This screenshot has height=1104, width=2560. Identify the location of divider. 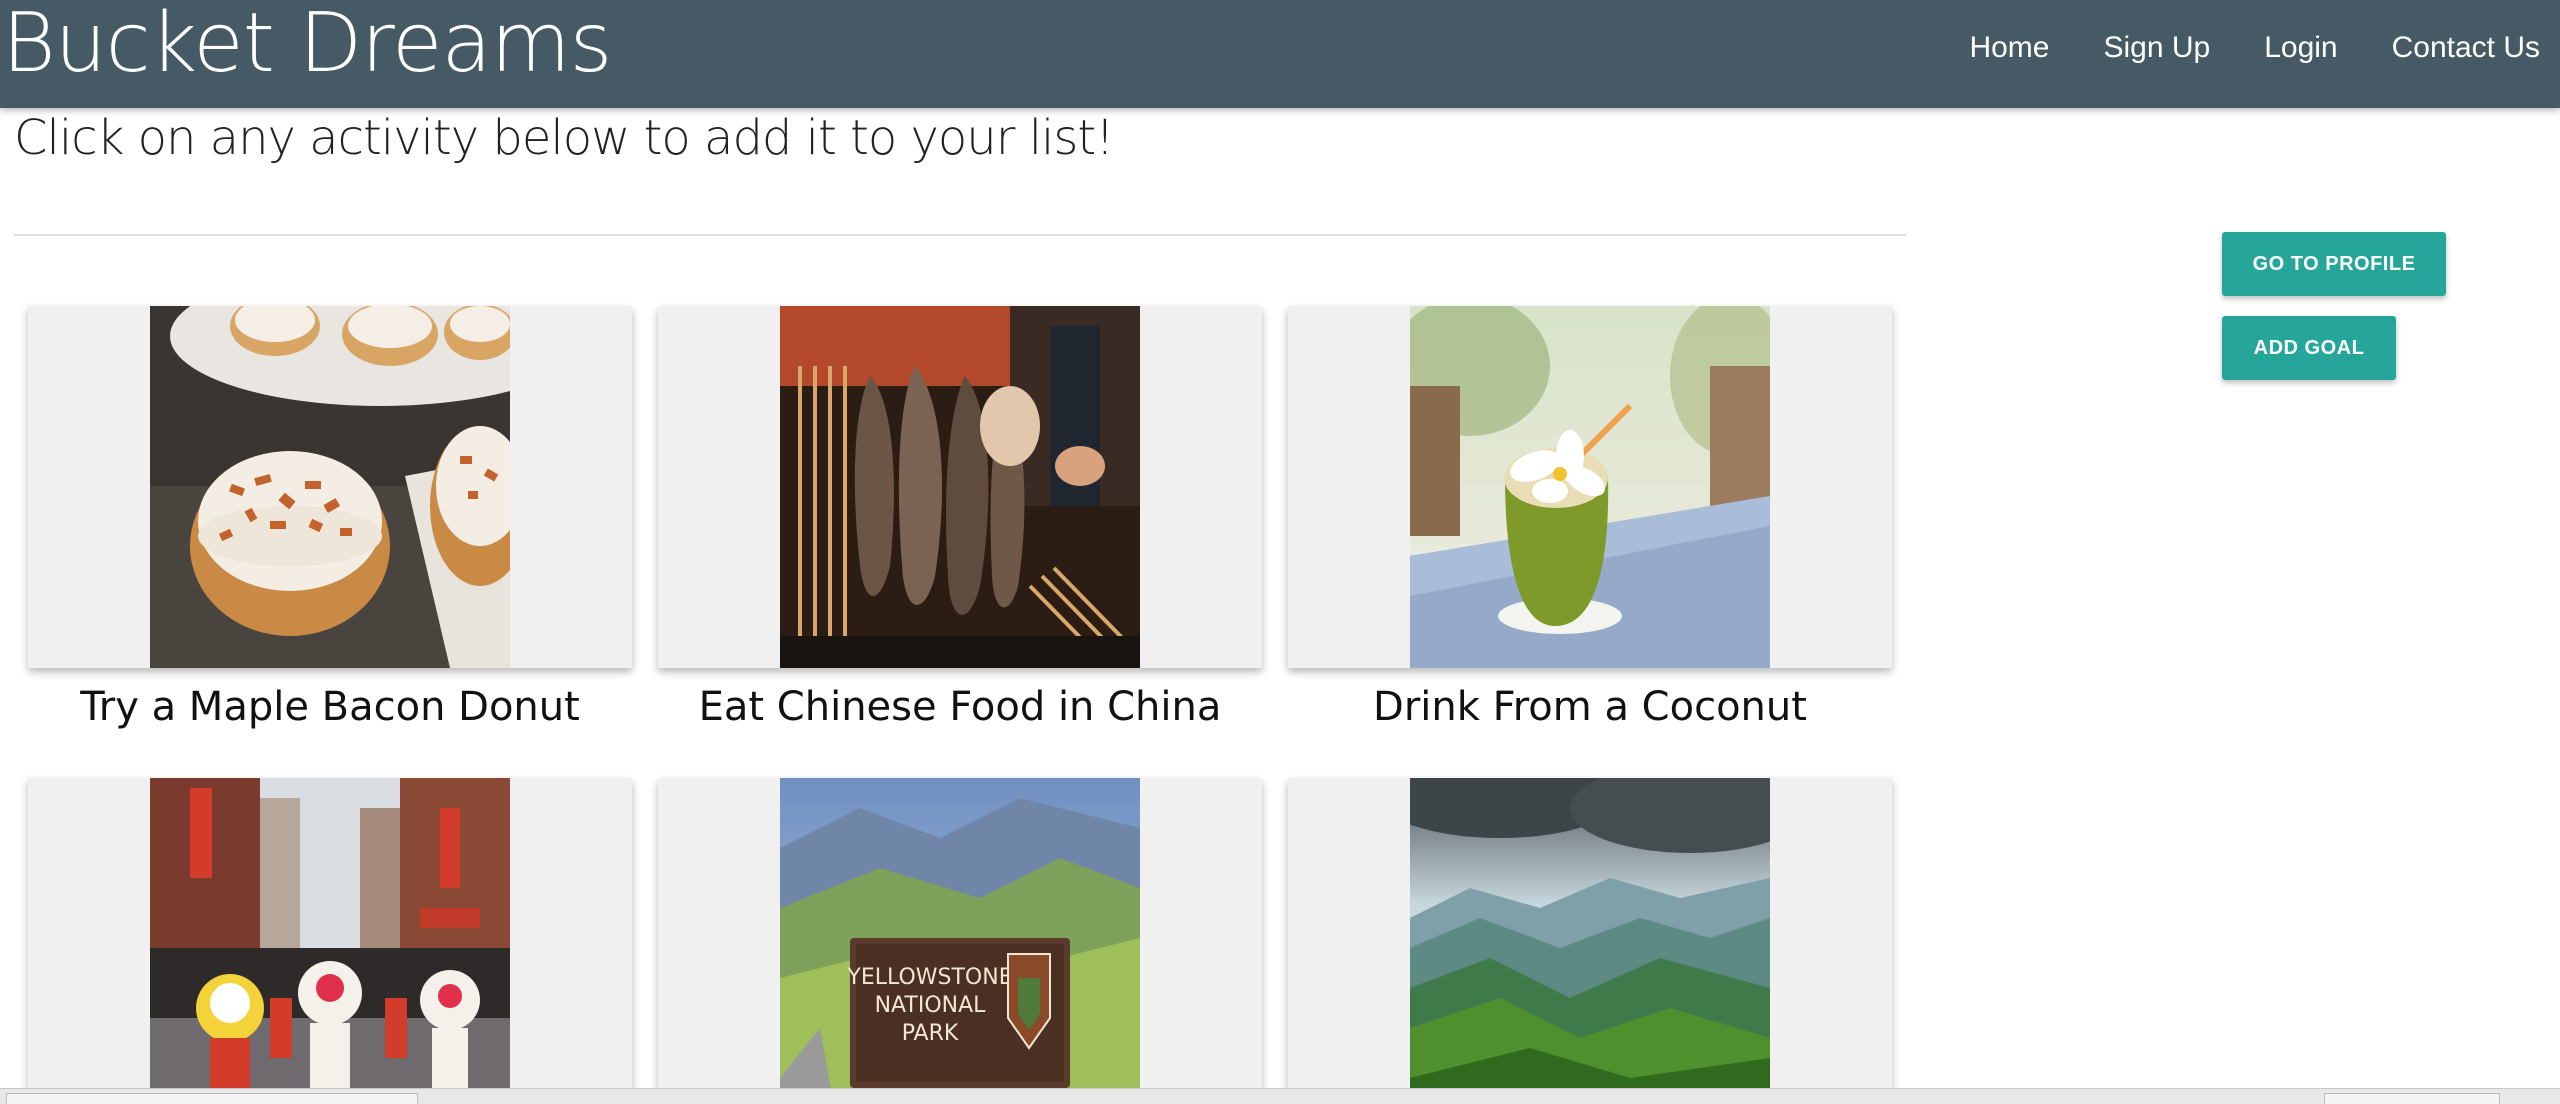
(960, 235).